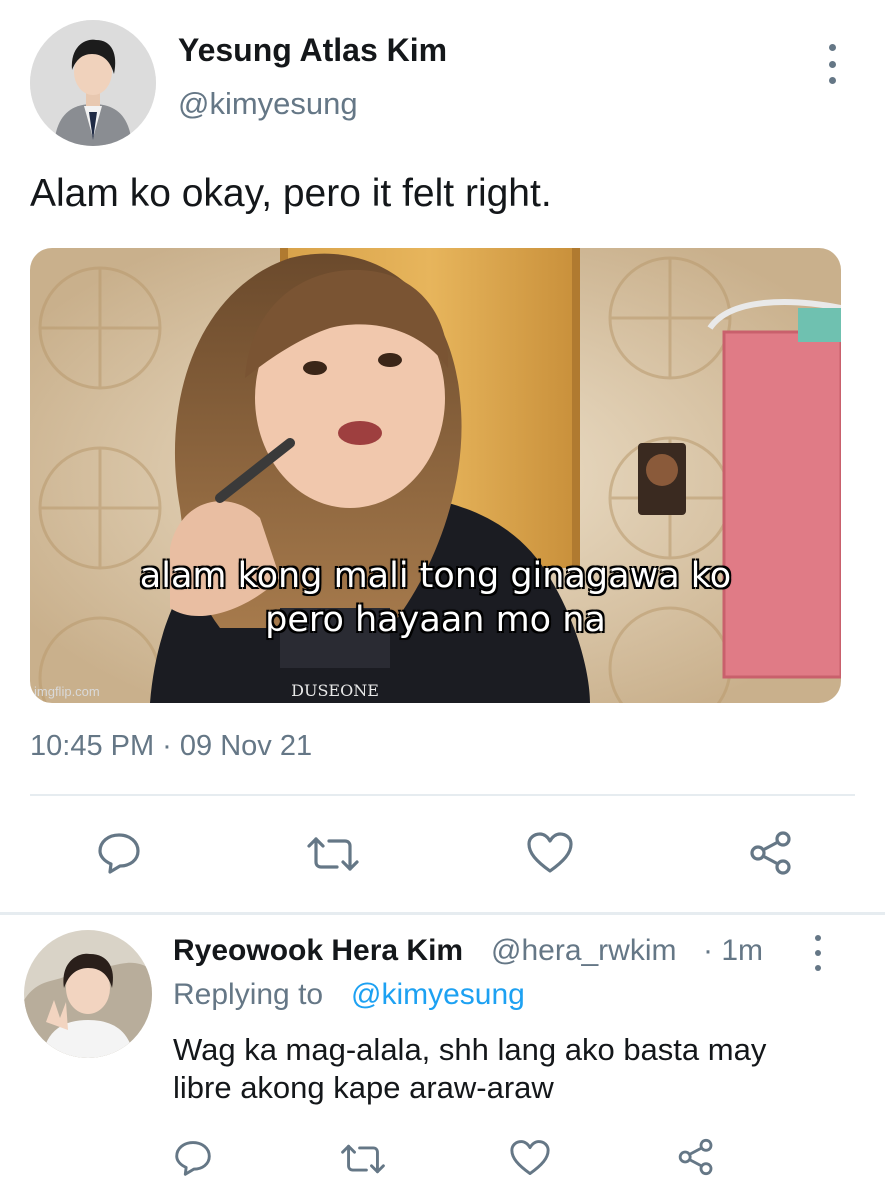 This screenshot has height=1200, width=885. What do you see at coordinates (442, 795) in the screenshot?
I see `timestamp-divider` at bounding box center [442, 795].